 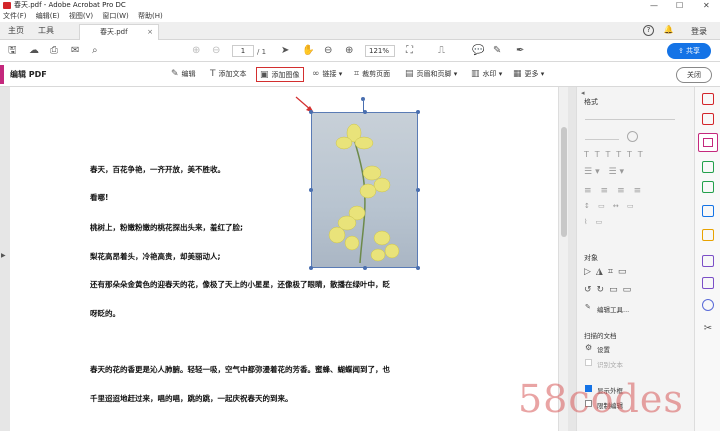 What do you see at coordinates (365, 112) in the screenshot?
I see `resize-handle-n` at bounding box center [365, 112].